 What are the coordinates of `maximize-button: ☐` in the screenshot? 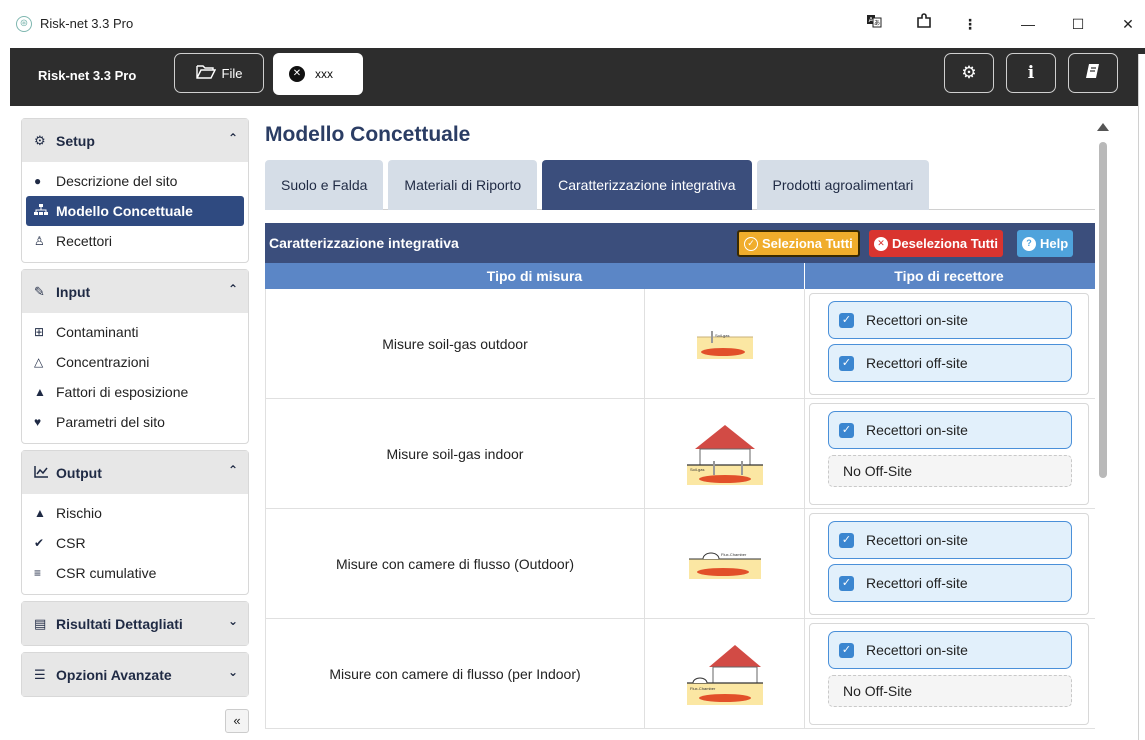 It's located at (1078, 24).